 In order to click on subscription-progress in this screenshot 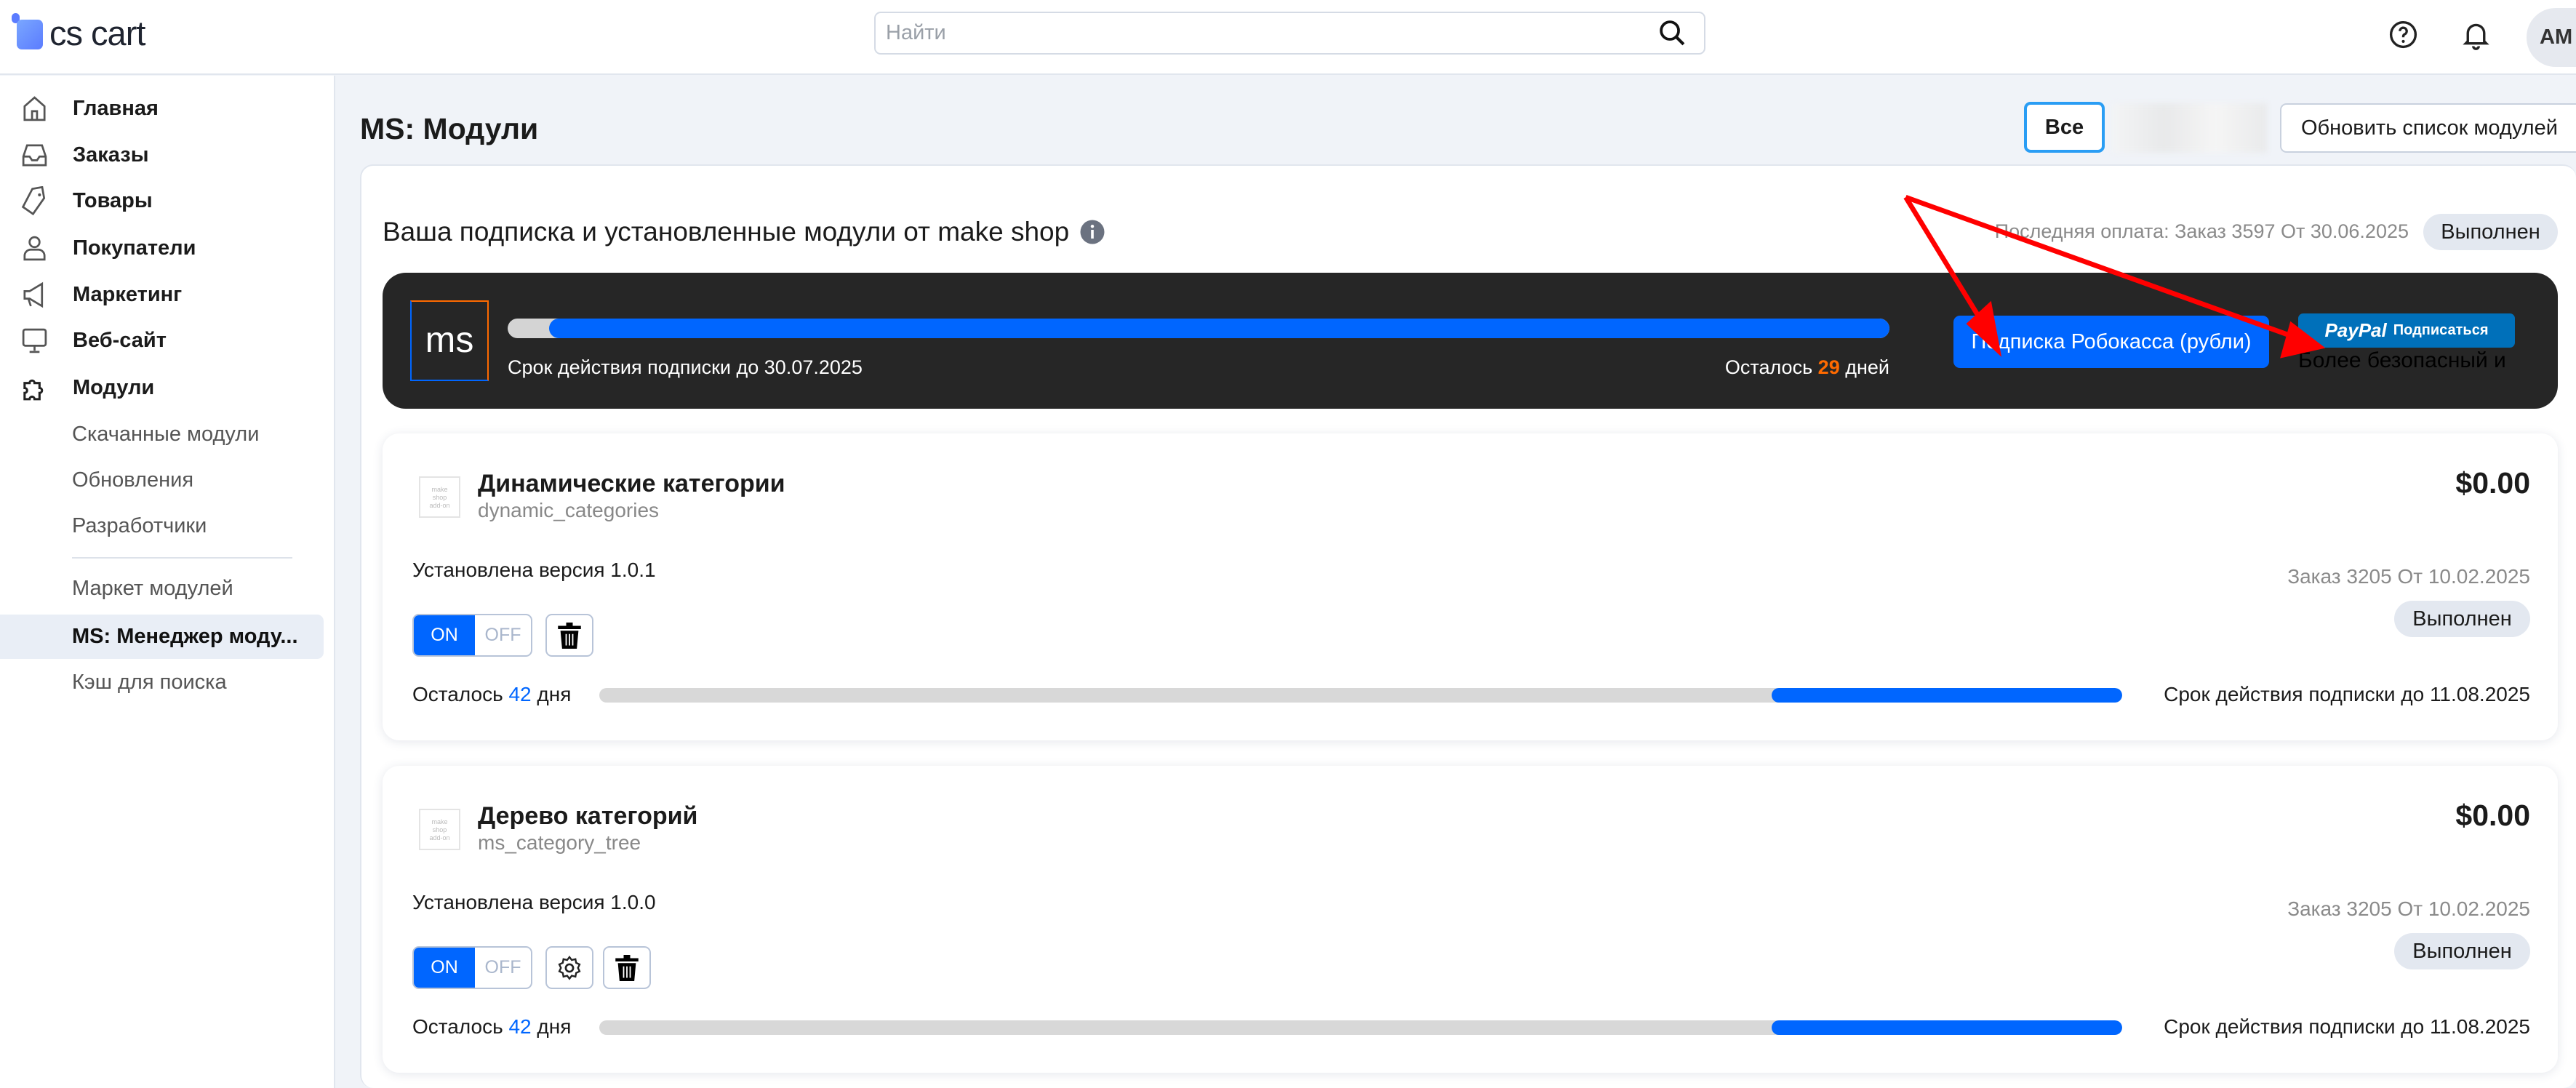, I will do `click(1198, 328)`.